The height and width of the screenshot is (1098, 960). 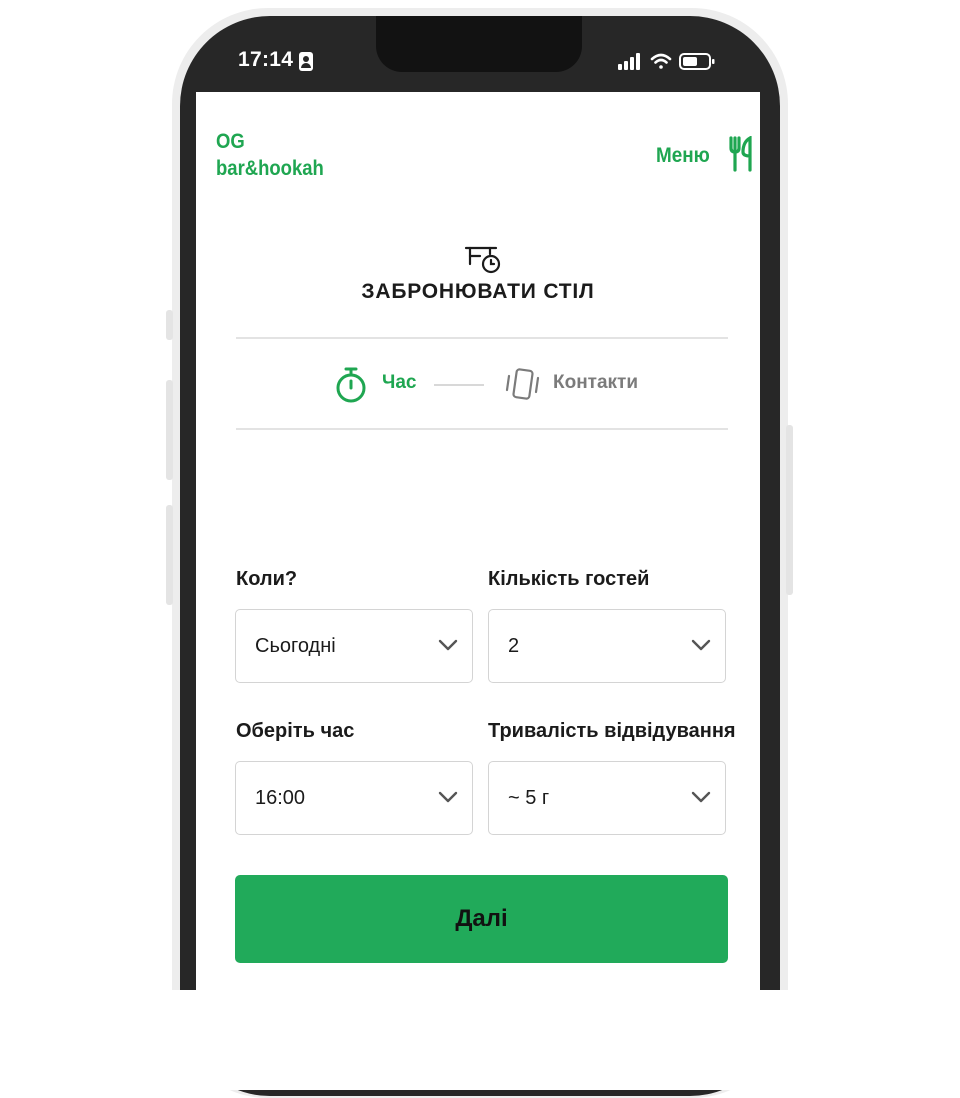 What do you see at coordinates (306, 61) in the screenshot?
I see `contact-card-icon` at bounding box center [306, 61].